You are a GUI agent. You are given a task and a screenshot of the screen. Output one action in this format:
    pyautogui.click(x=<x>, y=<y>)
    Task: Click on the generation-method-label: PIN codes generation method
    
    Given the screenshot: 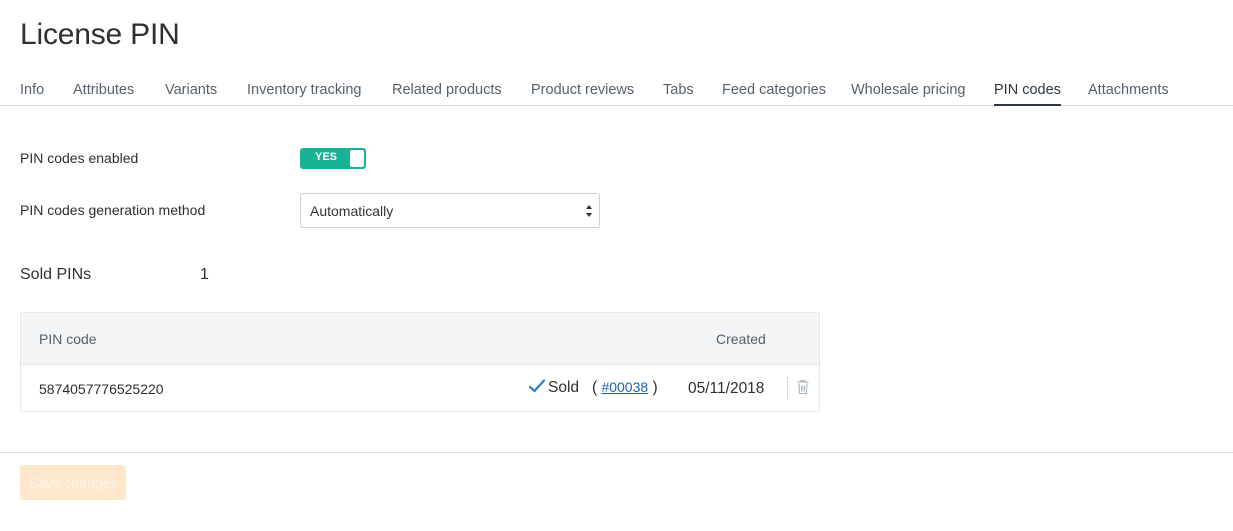 What is the action you would take?
    pyautogui.click(x=113, y=210)
    